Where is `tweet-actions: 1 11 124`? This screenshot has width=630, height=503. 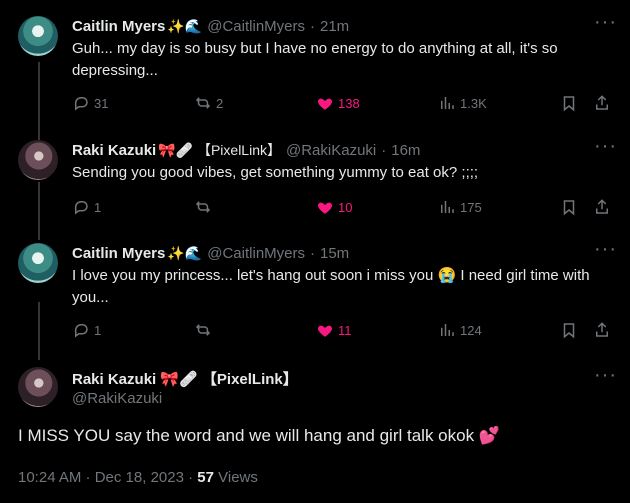 tweet-actions: 1 11 124 is located at coordinates (342, 332).